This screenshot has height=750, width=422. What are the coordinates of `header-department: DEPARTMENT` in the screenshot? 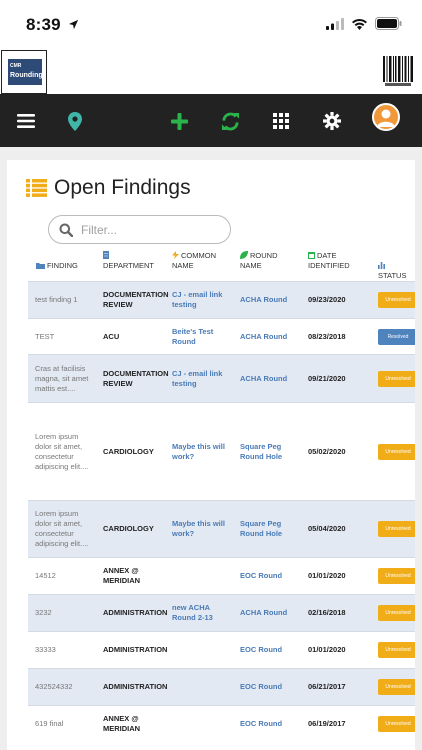 It's located at (135, 261).